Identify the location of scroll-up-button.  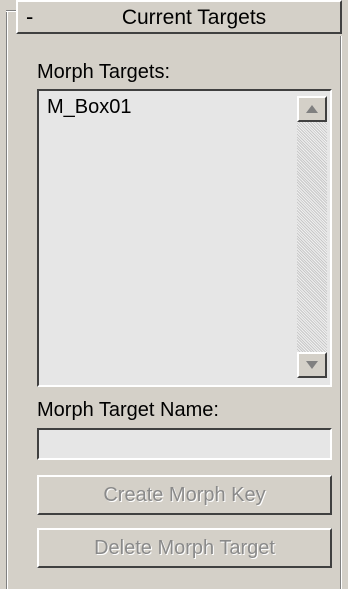
(312, 109).